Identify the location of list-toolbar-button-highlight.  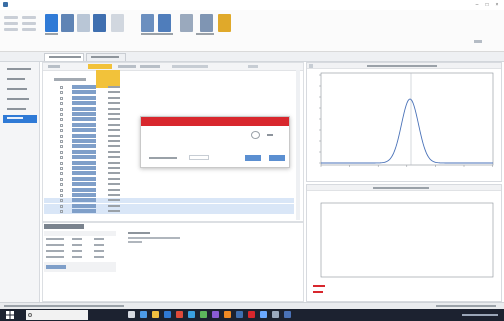
(100, 66).